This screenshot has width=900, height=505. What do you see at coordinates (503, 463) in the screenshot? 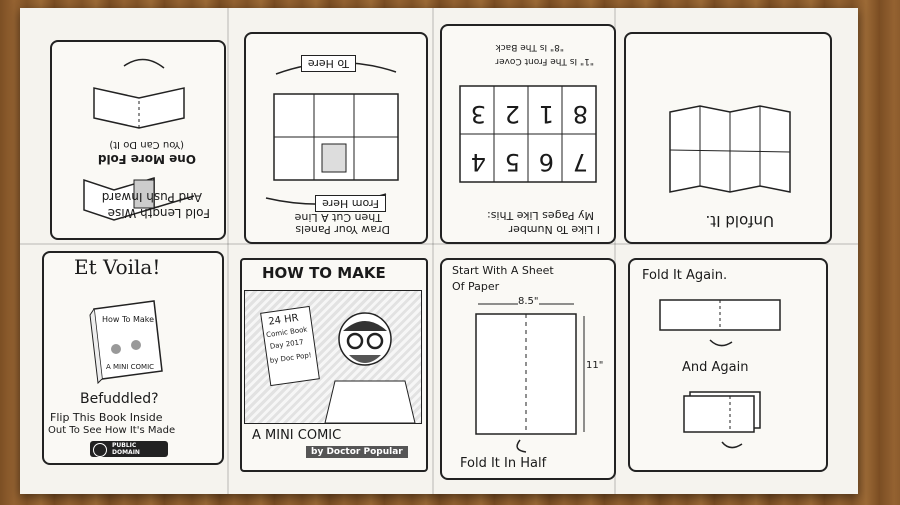
I see `panel-caption: Fold It In Half` at bounding box center [503, 463].